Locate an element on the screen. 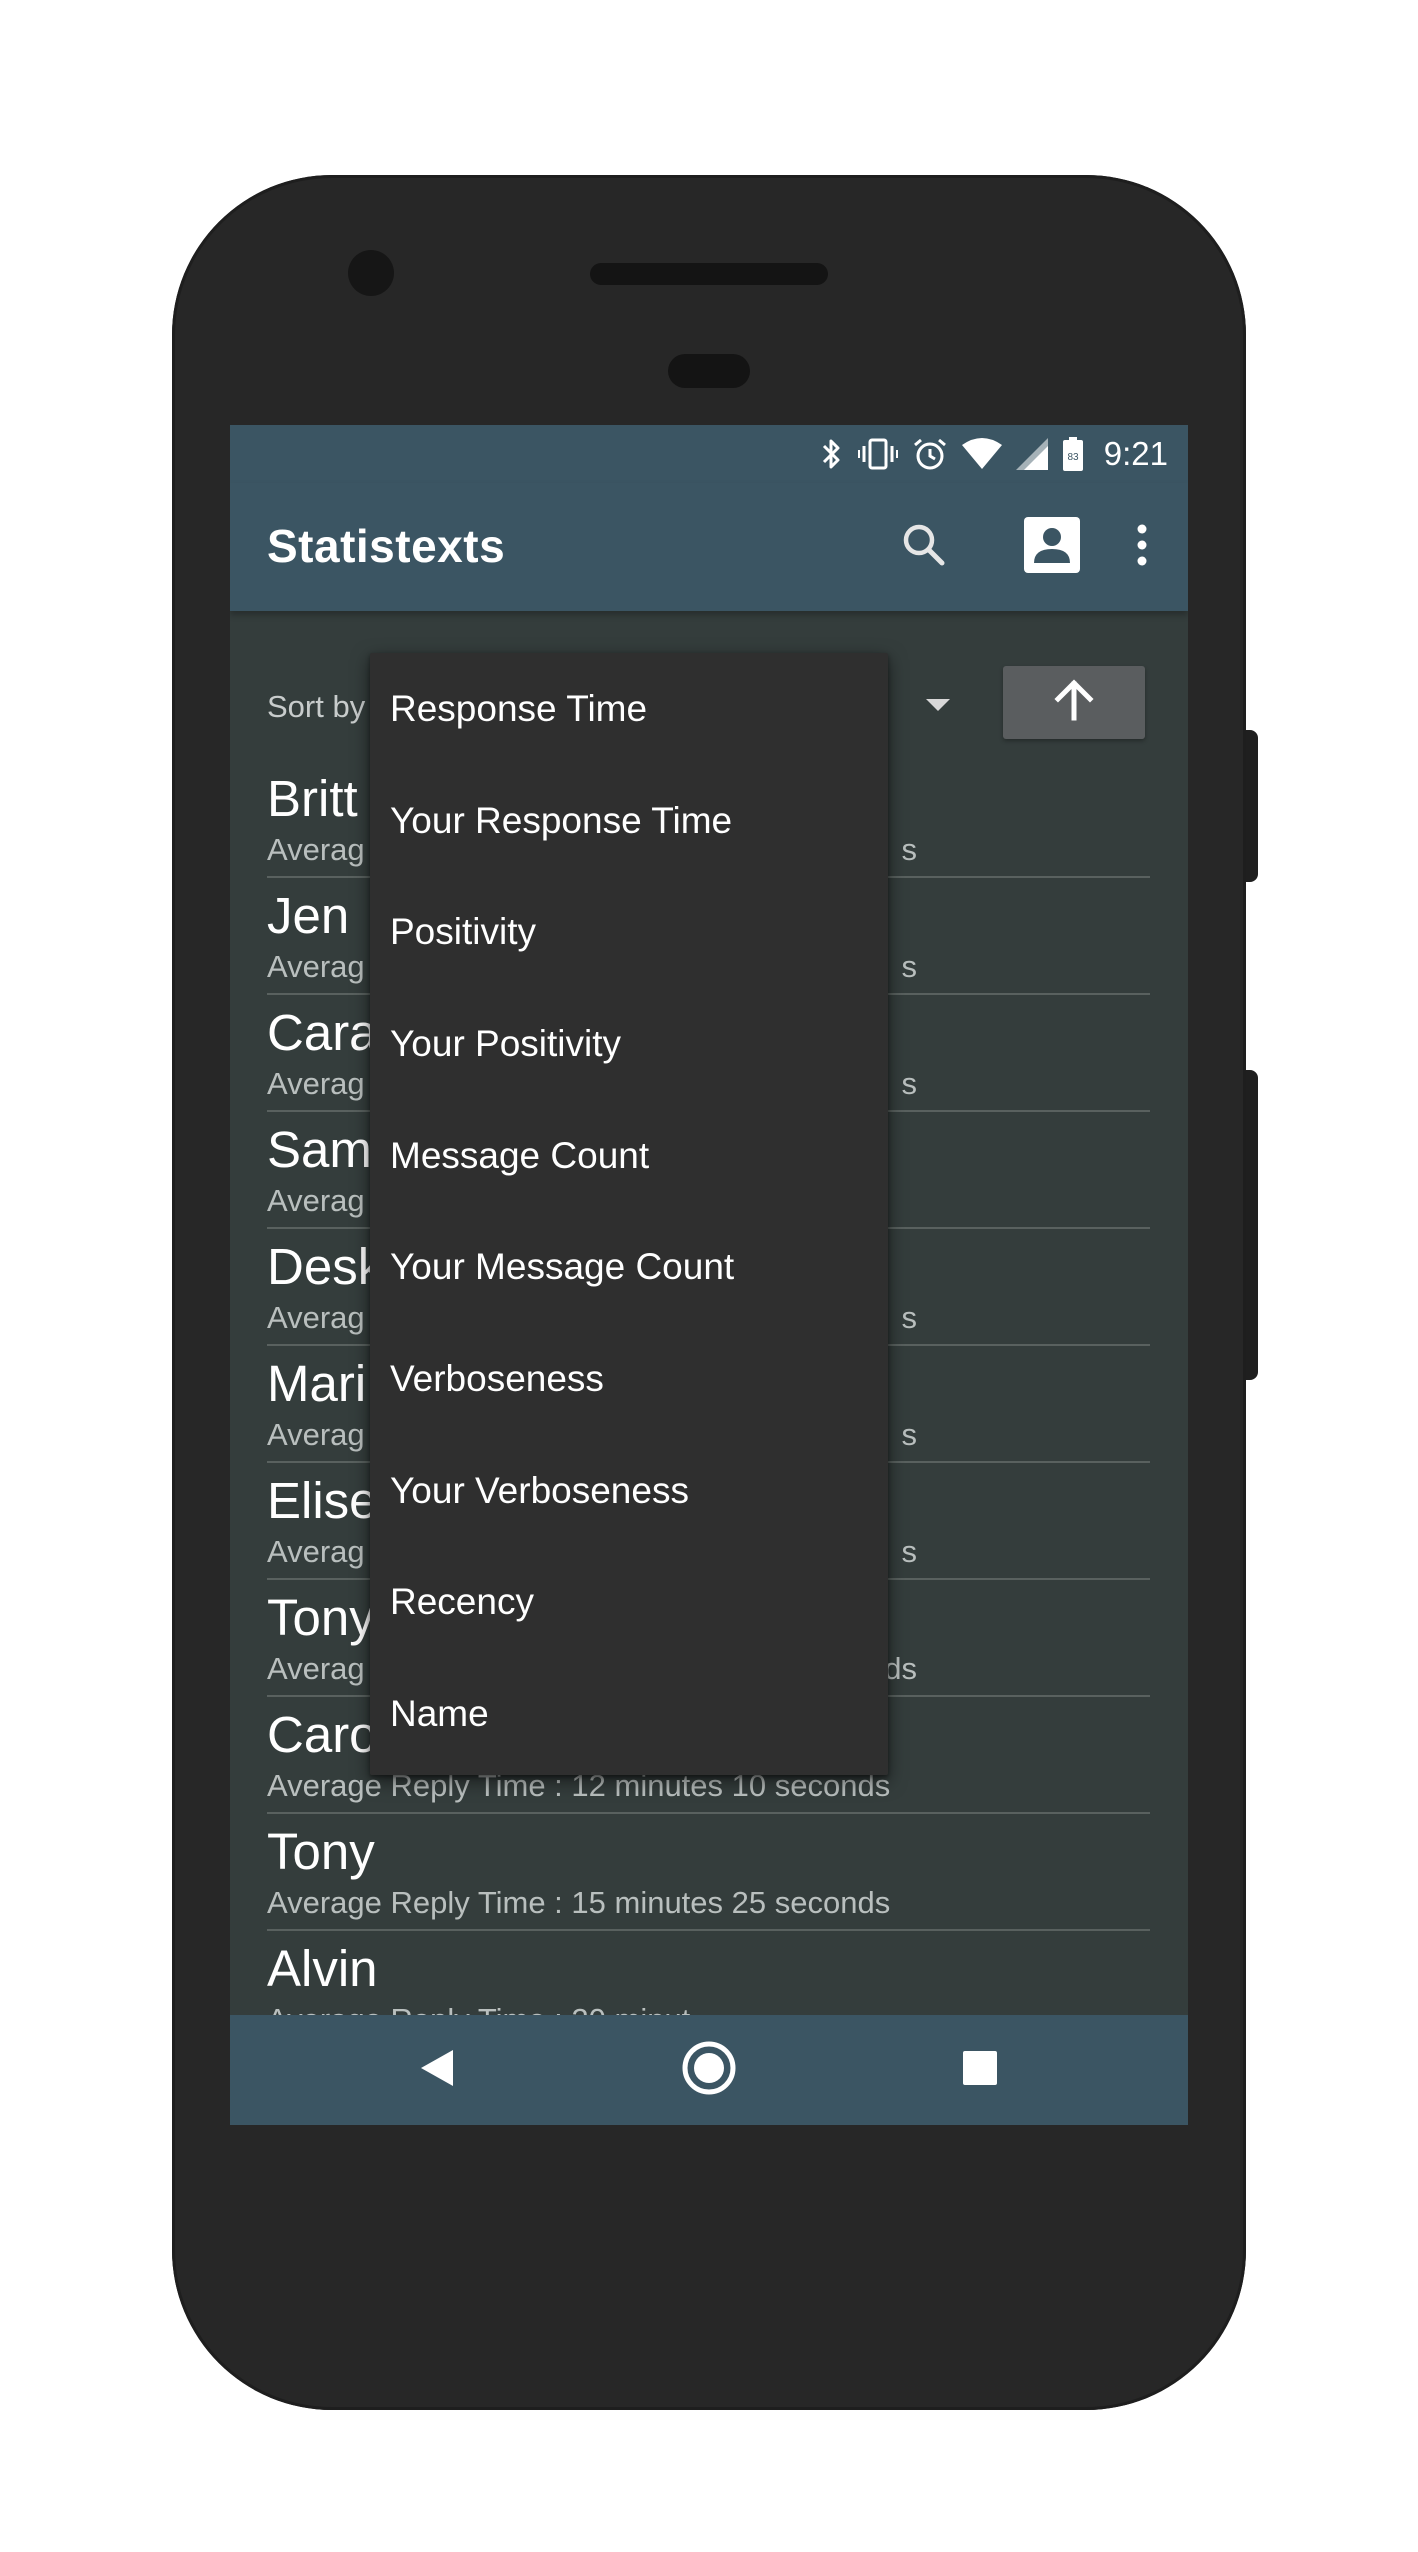 The image size is (1418, 2552). proximity-sensor is located at coordinates (709, 371).